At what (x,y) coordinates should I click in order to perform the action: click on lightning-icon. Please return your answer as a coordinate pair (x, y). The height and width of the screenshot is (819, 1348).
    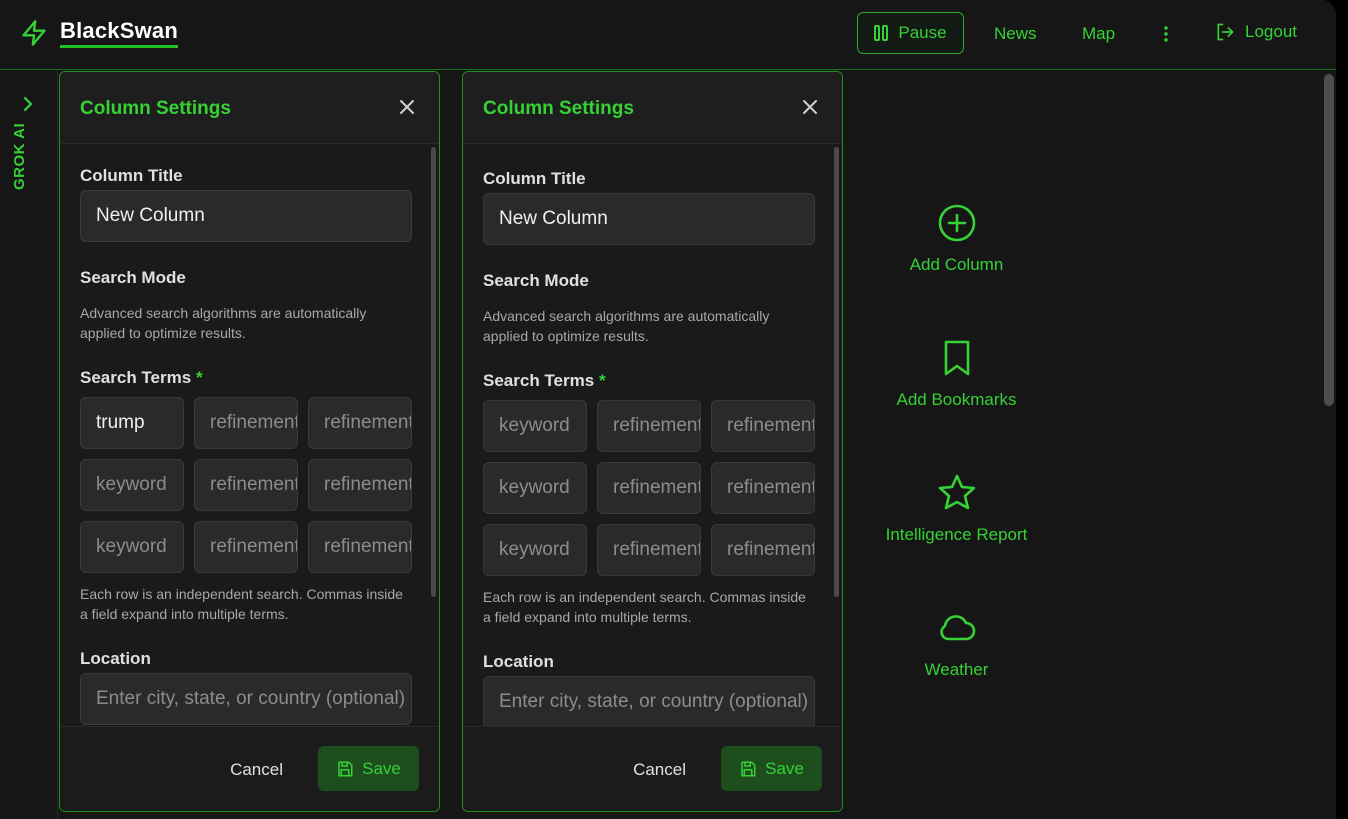
    Looking at the image, I should click on (34, 33).